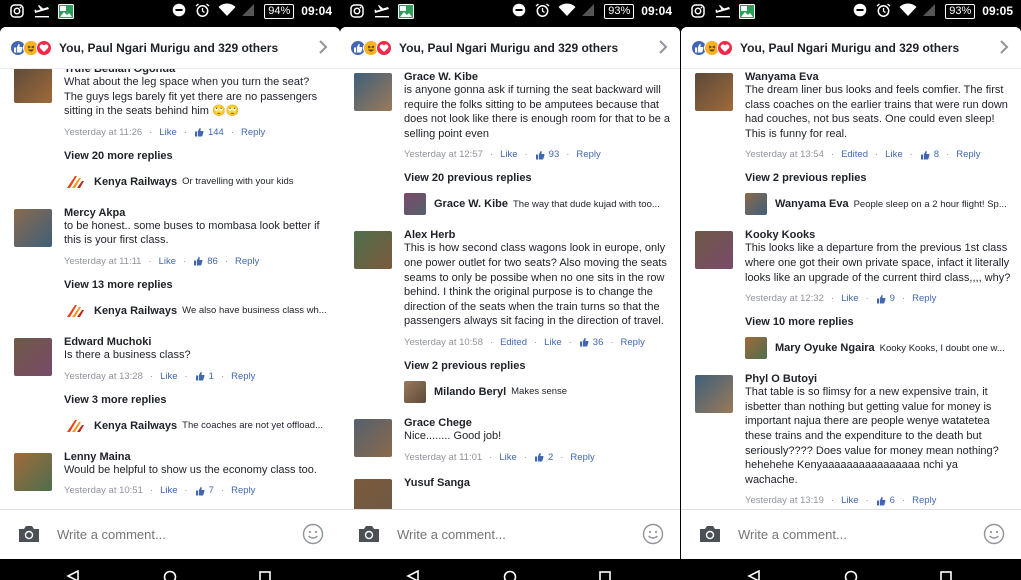 The image size is (1021, 580). What do you see at coordinates (598, 342) in the screenshot?
I see `like-count: 36` at bounding box center [598, 342].